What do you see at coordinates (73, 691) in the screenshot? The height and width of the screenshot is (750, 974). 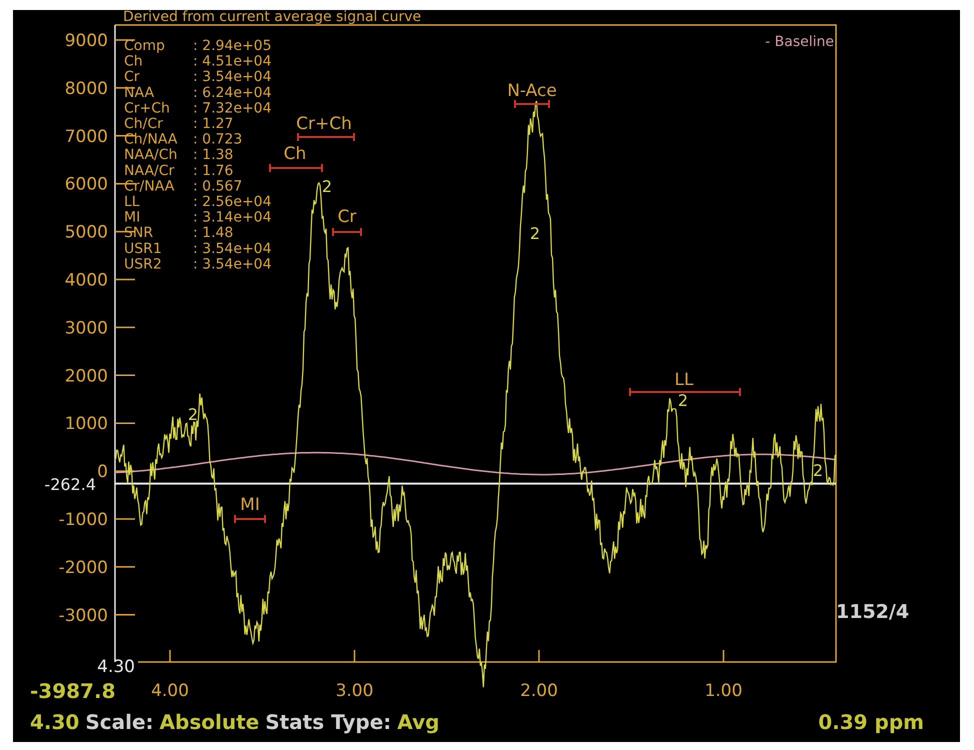 I see `min-value: -3987.8` at bounding box center [73, 691].